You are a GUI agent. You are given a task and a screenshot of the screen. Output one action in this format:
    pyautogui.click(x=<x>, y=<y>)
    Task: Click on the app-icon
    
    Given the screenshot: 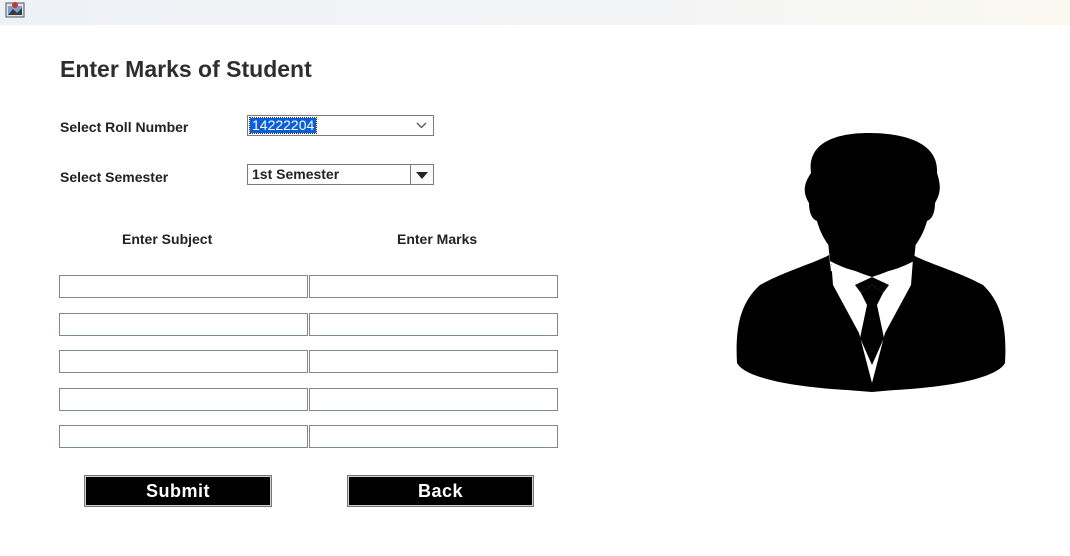 What is the action you would take?
    pyautogui.click(x=15, y=9)
    